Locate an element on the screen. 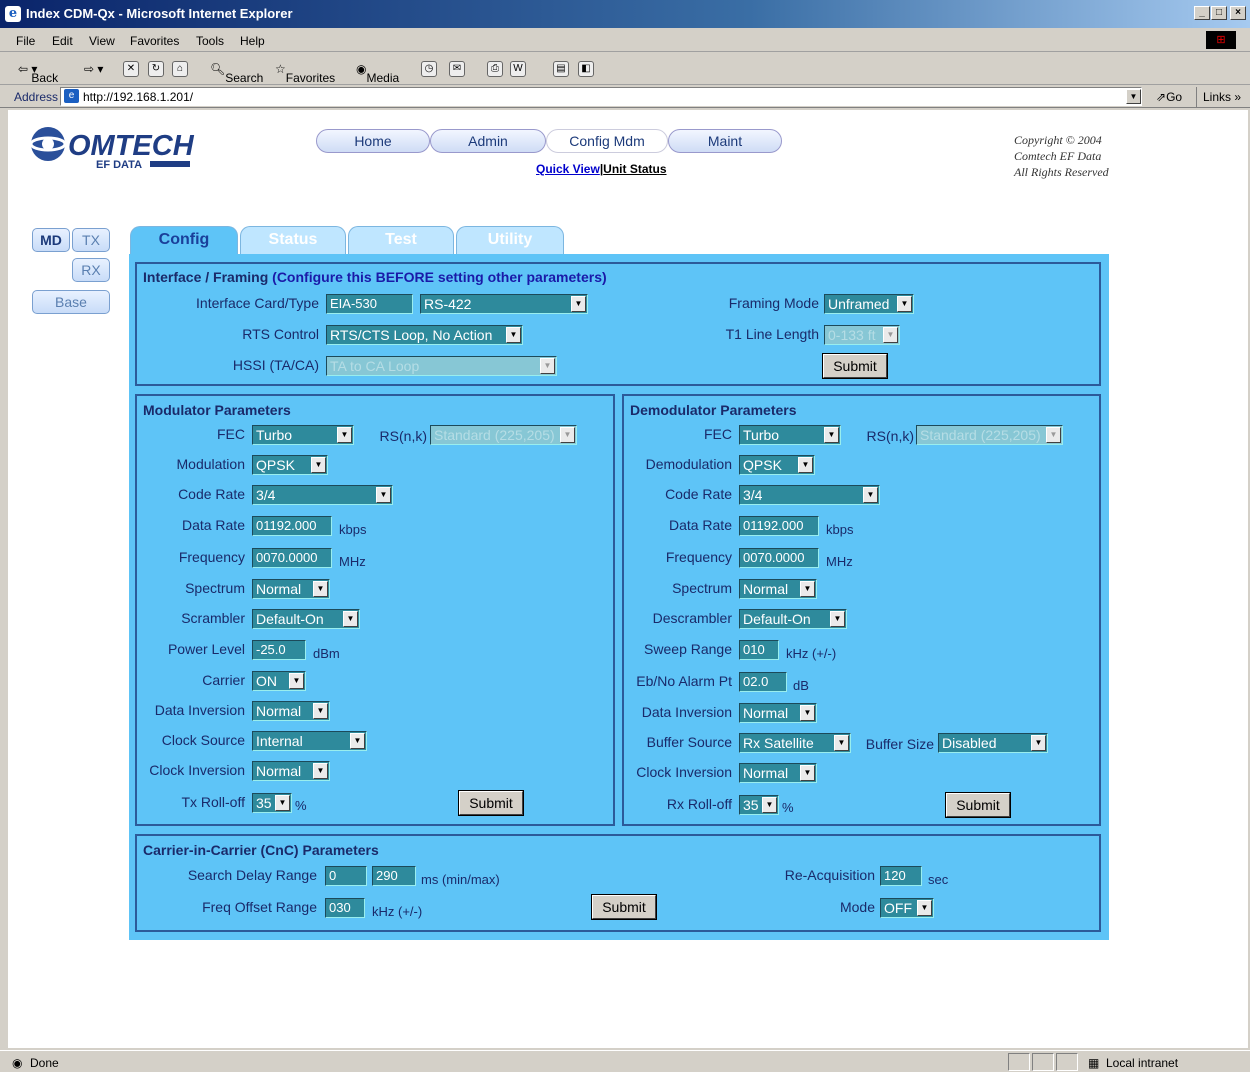 This screenshot has height=1072, width=1250. nav-admin: Admin is located at coordinates (488, 141).